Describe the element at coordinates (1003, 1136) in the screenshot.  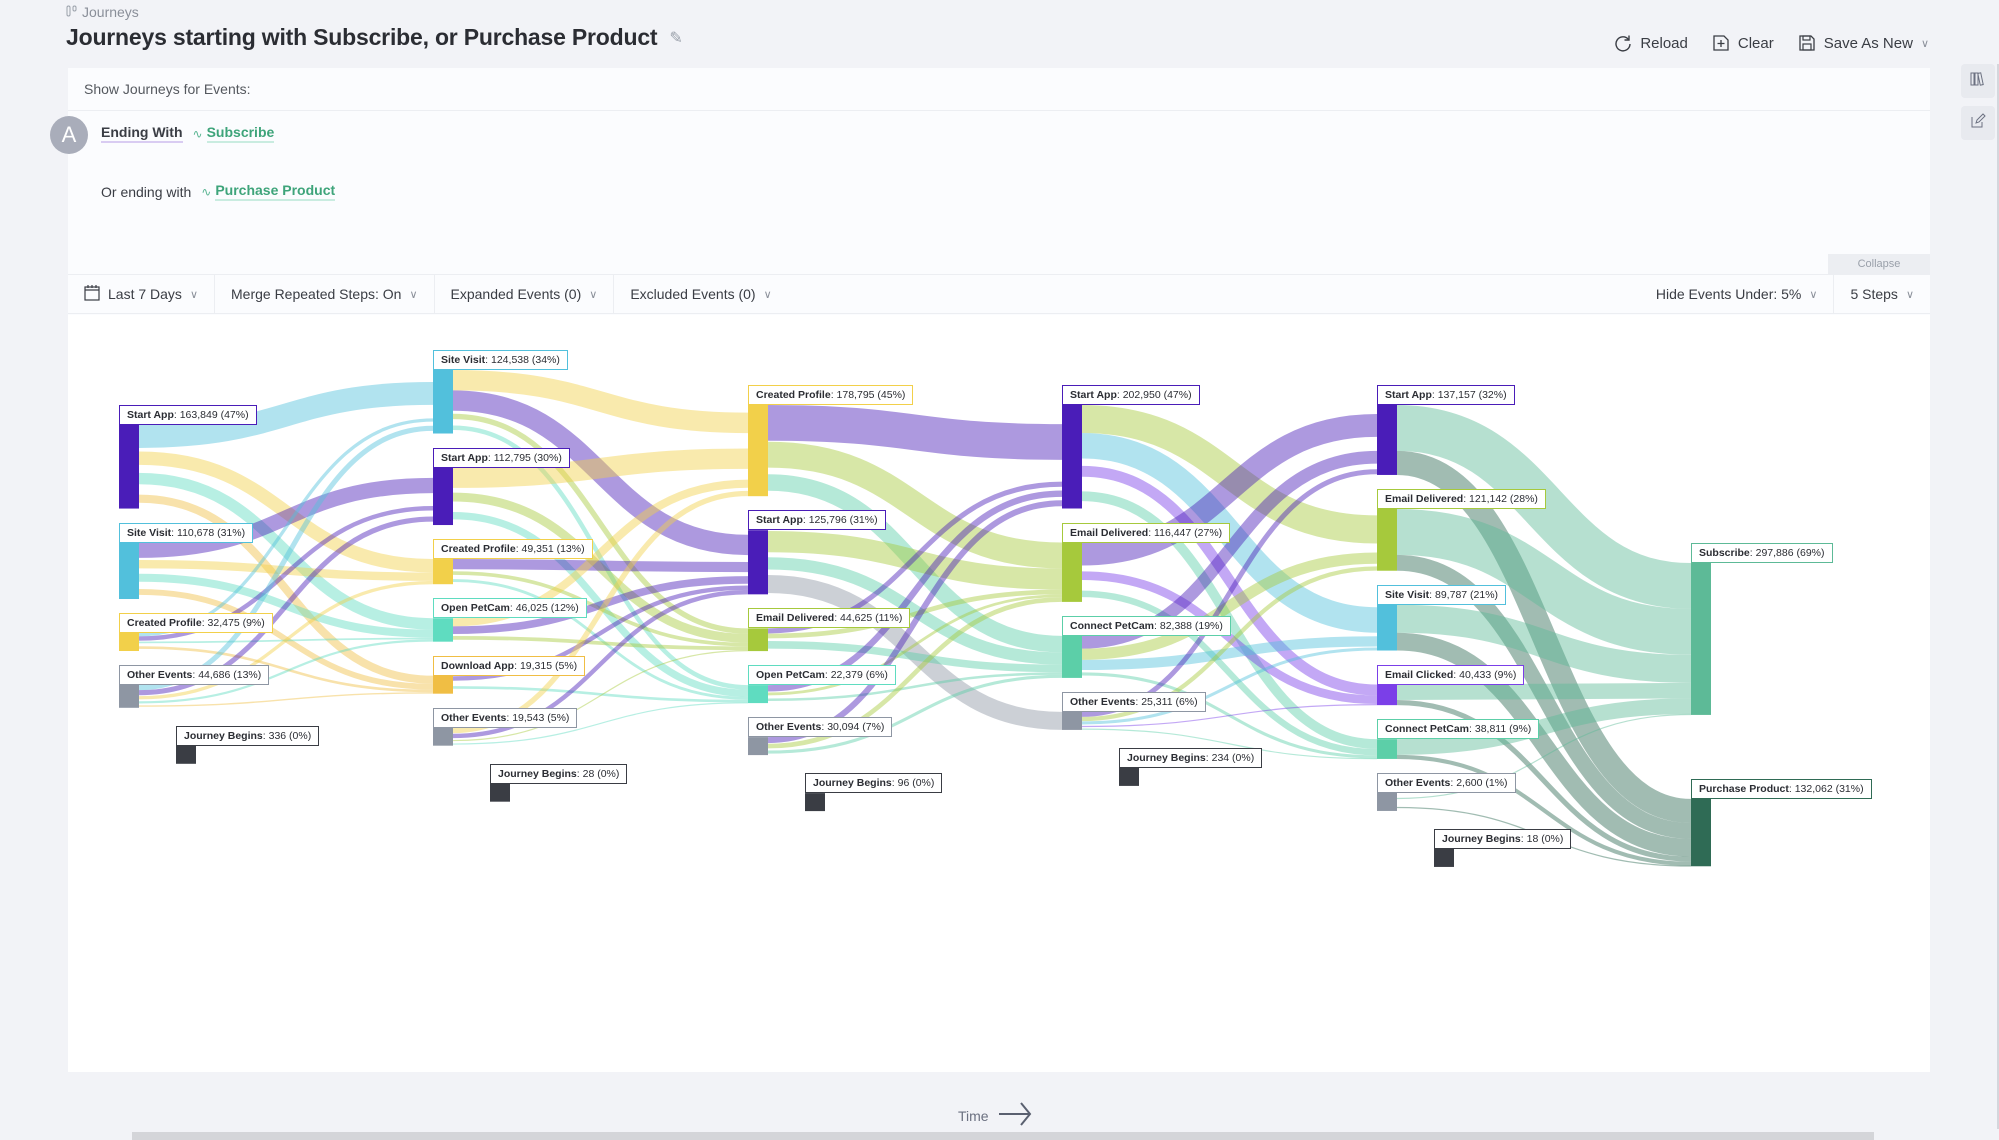
I see `horizontal-scrollbar` at that location.